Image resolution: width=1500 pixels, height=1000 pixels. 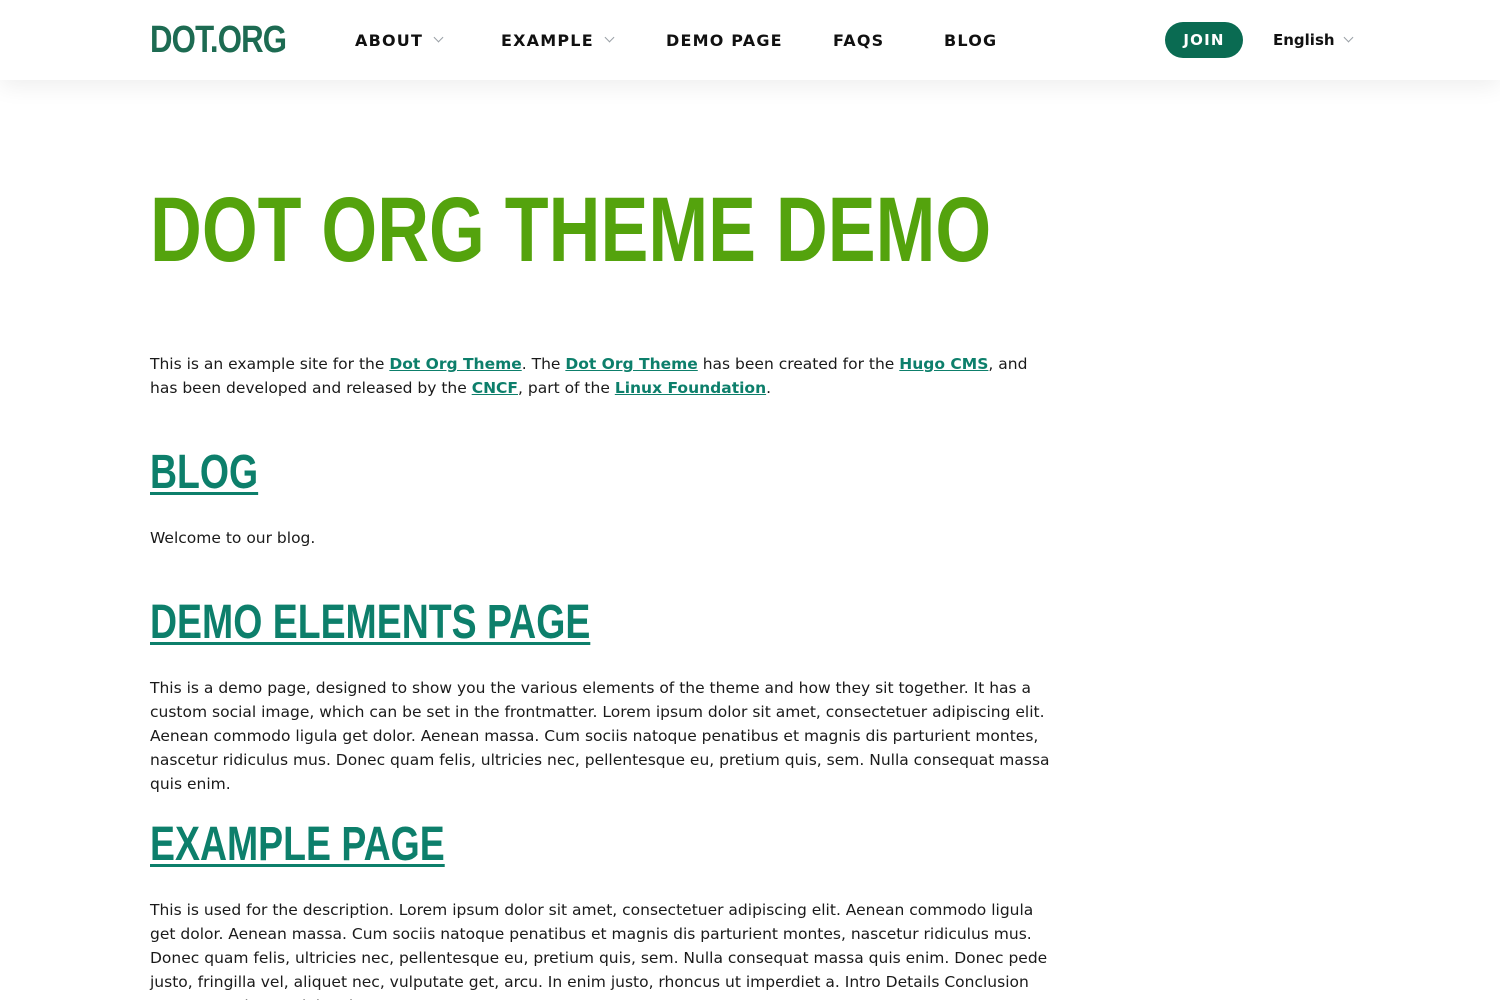 What do you see at coordinates (943, 364) in the screenshot?
I see `hugo-cms-link: Hugo CMS` at bounding box center [943, 364].